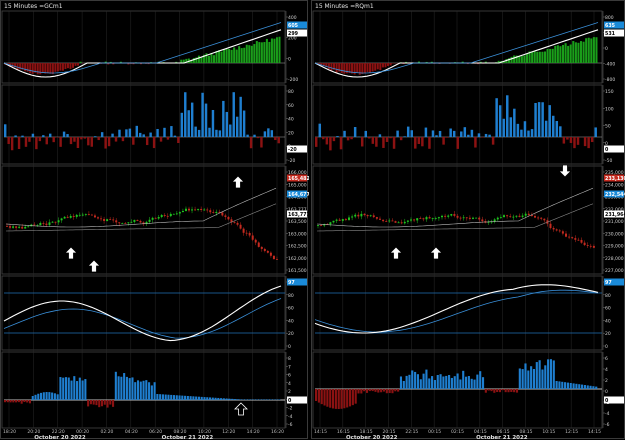 The height and width of the screenshot is (440, 625). Describe the element at coordinates (614, 247) in the screenshot. I see `axis-tick-label: 229,000` at that location.